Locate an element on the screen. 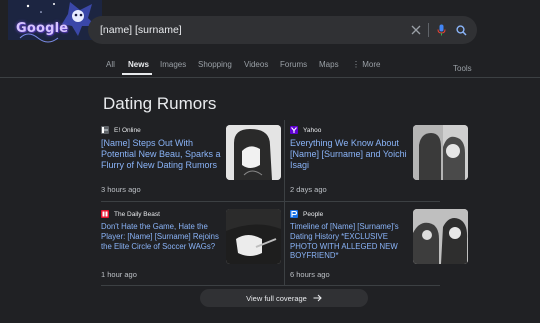  microphone-icon is located at coordinates (441, 30).